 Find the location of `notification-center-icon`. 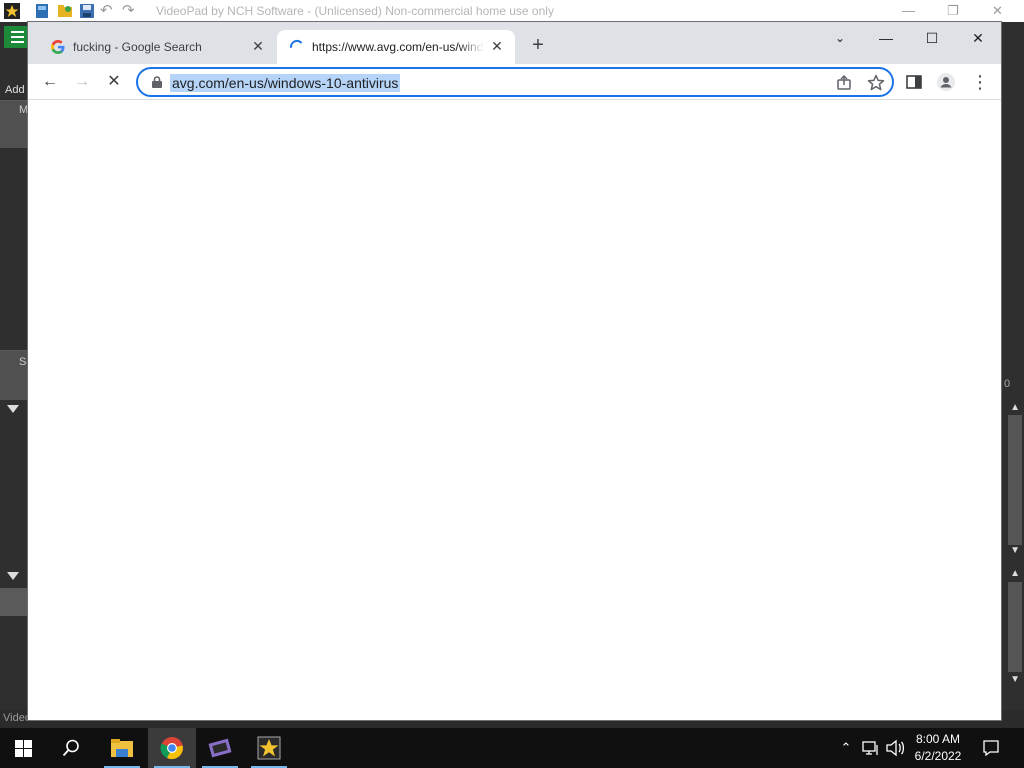

notification-center-icon is located at coordinates (991, 748).